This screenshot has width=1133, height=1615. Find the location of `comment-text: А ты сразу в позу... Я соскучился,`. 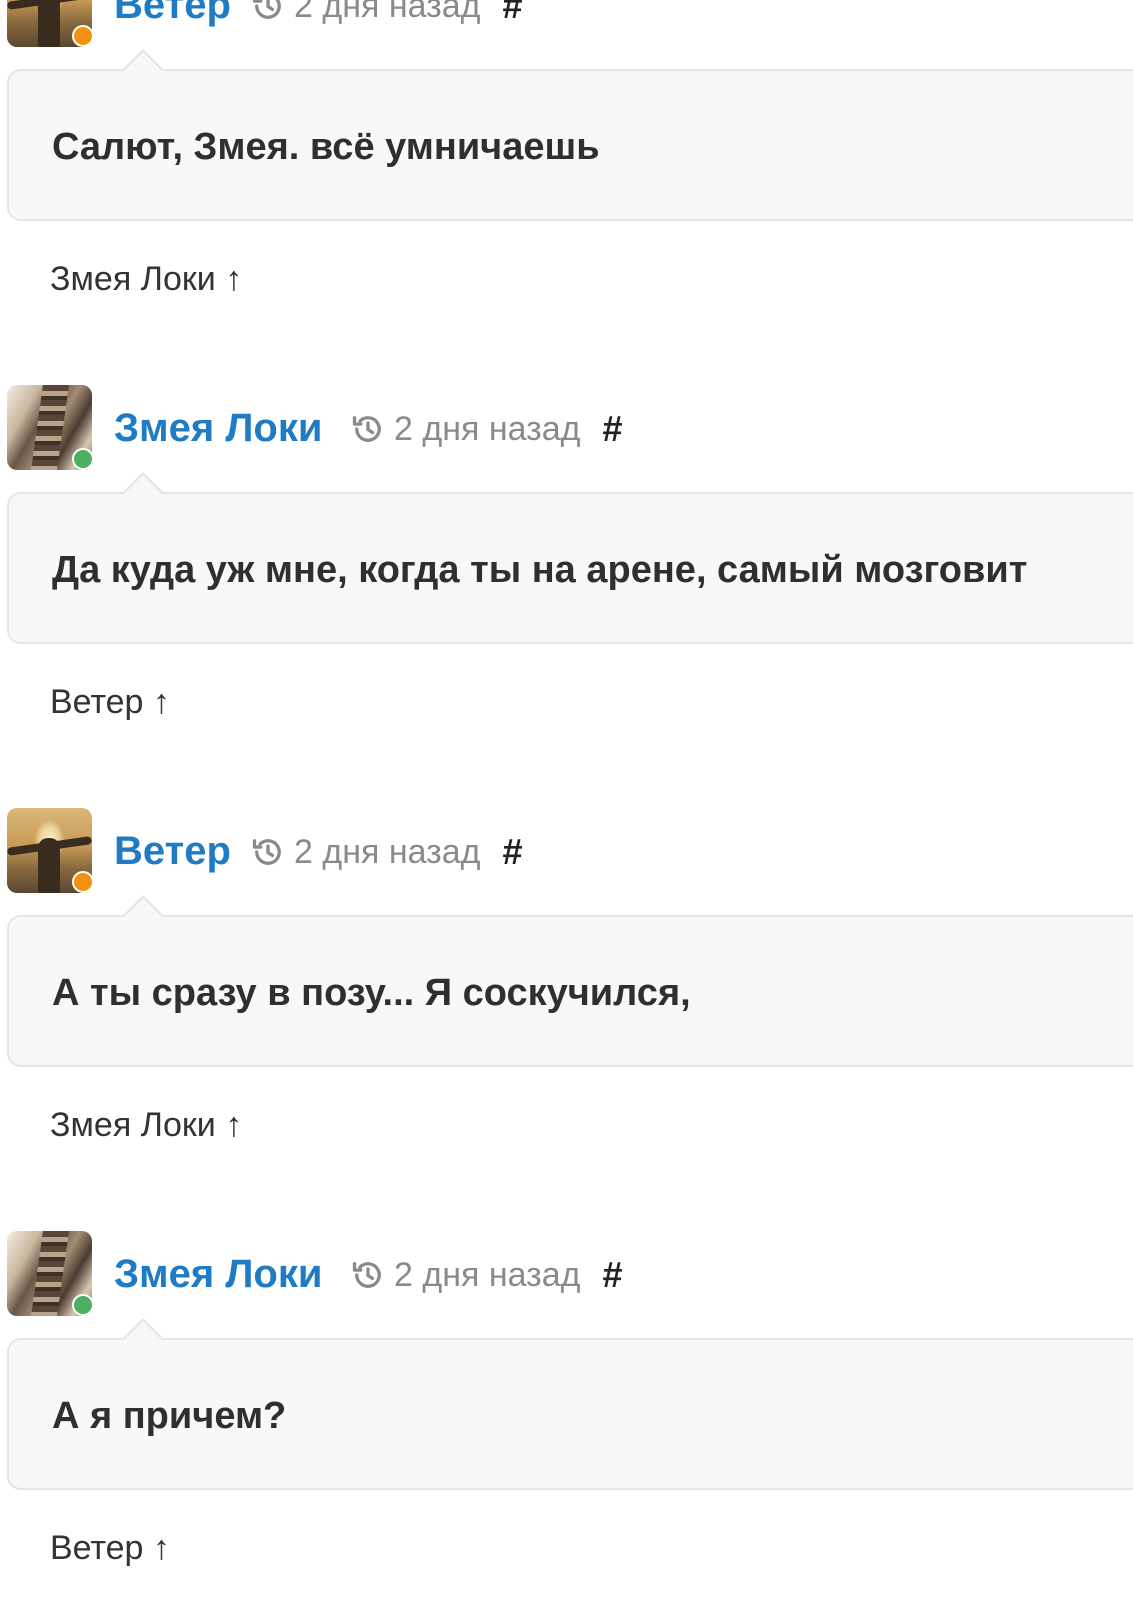

comment-text: А ты сразу в позу... Я соскучился, is located at coordinates (371, 993).